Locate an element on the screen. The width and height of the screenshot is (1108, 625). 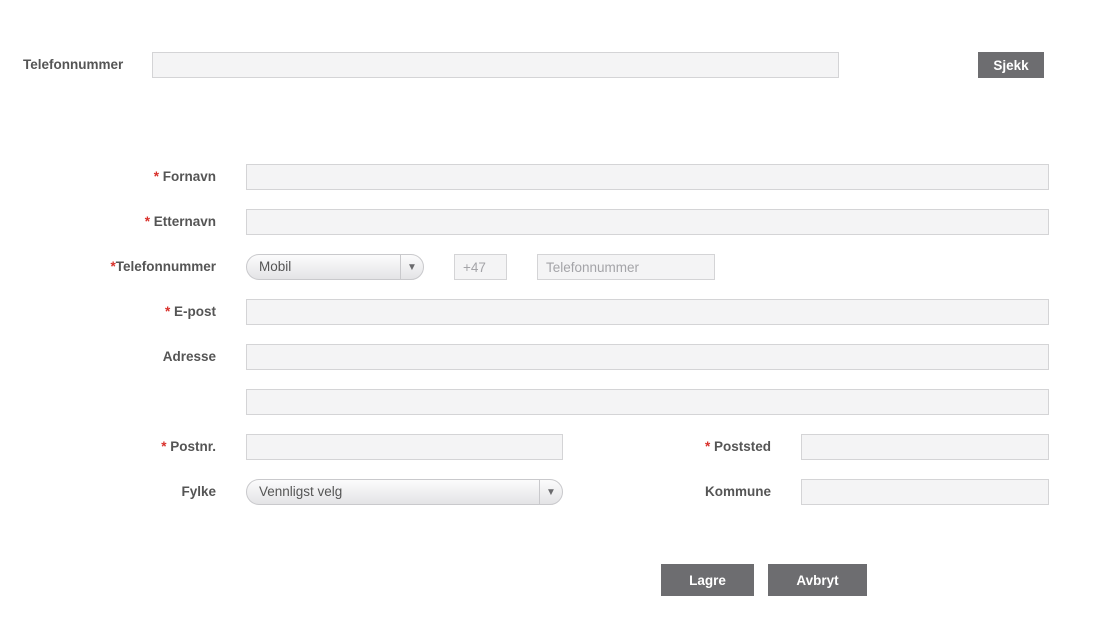
first-name-label-text: Fornavn is located at coordinates (189, 176).